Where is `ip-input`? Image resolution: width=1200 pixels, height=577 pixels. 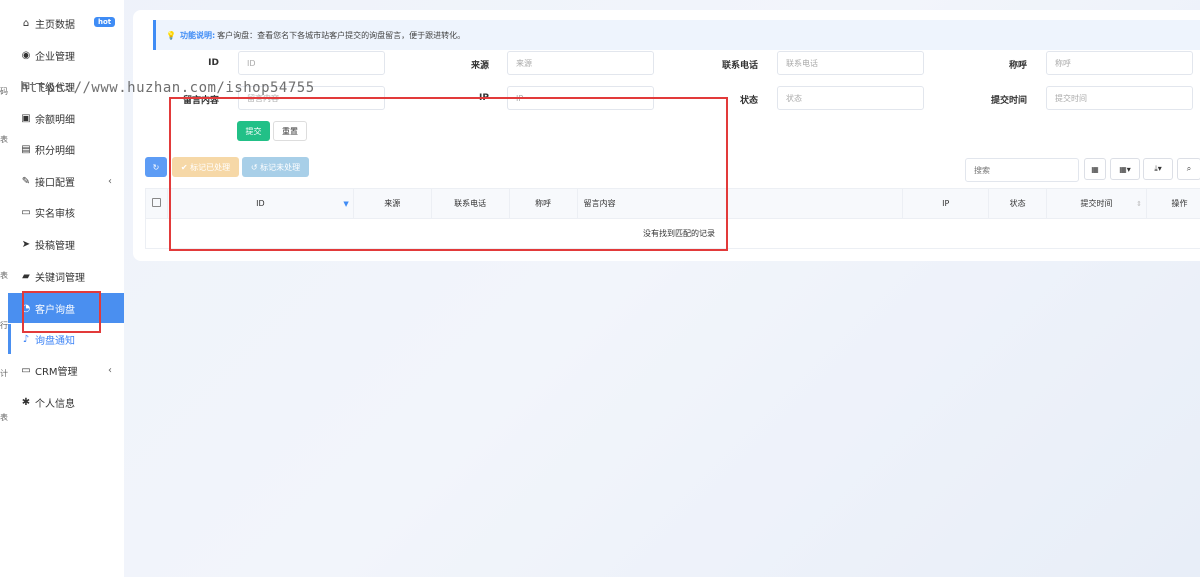
ip-input is located at coordinates (580, 98).